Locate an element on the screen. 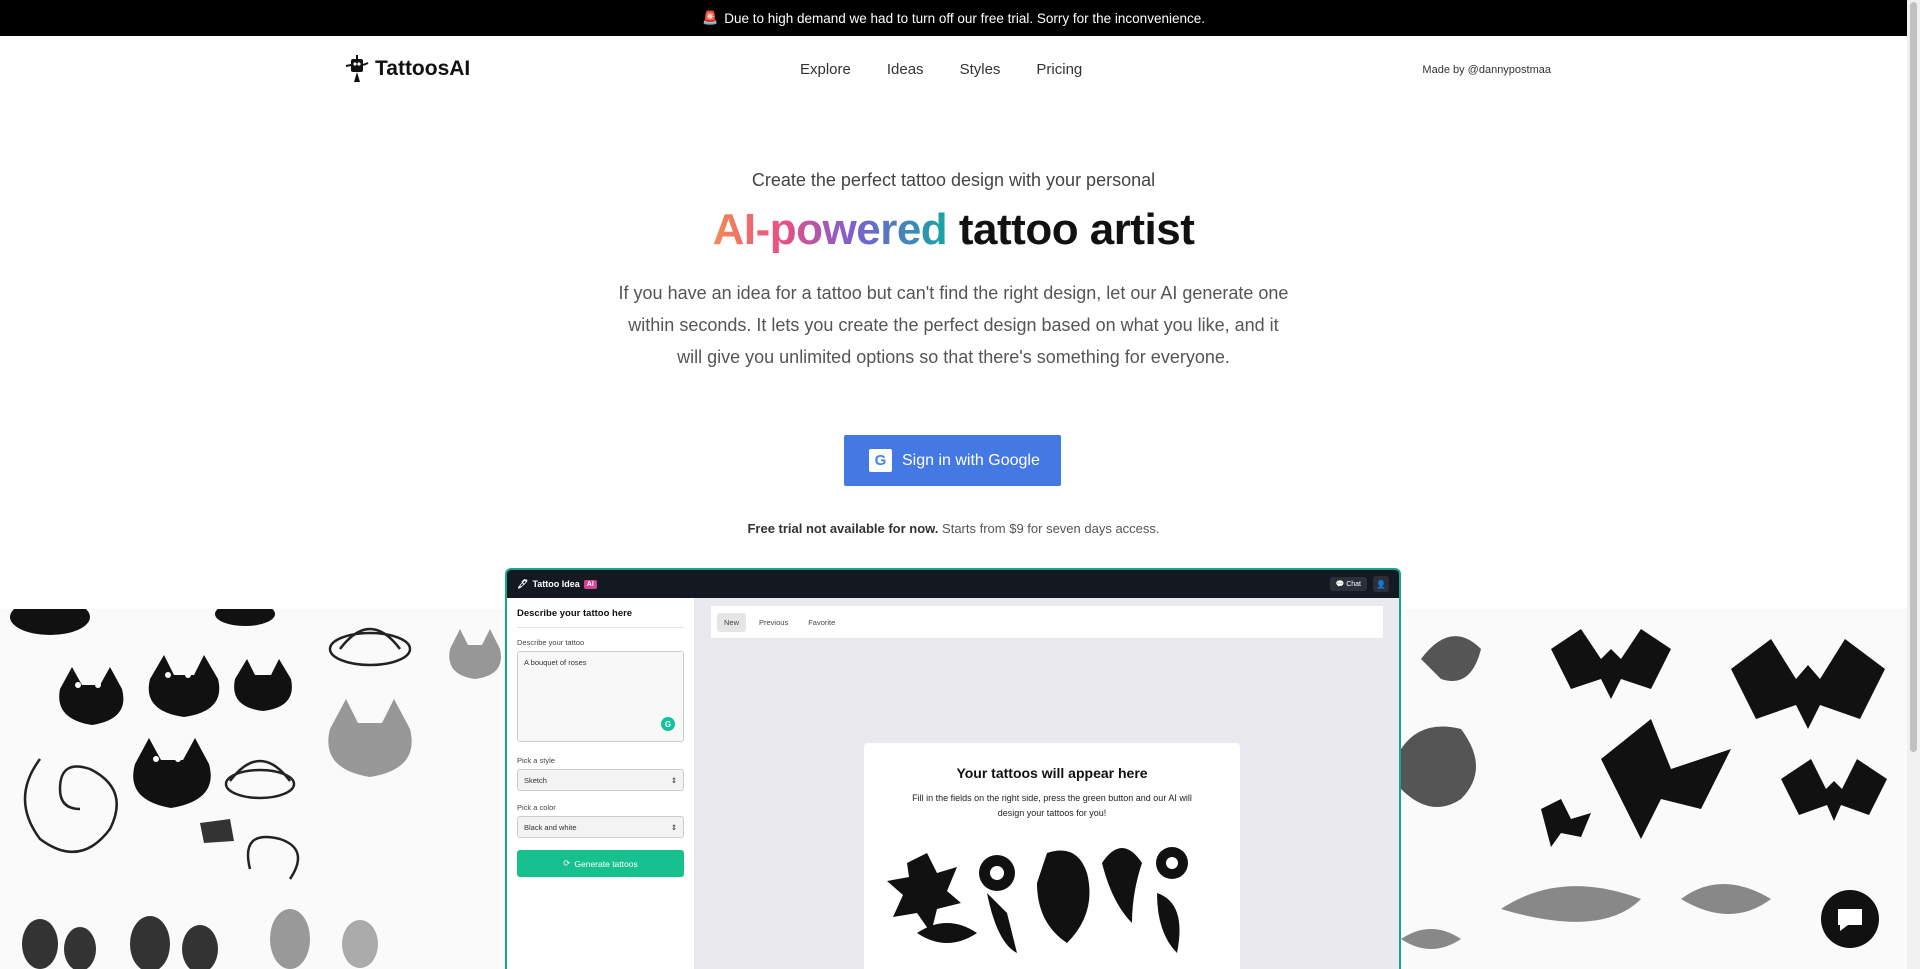 This screenshot has height=969, width=1920. trial-notice-rest: Starts from $9 for seven days access. is located at coordinates (1049, 528).